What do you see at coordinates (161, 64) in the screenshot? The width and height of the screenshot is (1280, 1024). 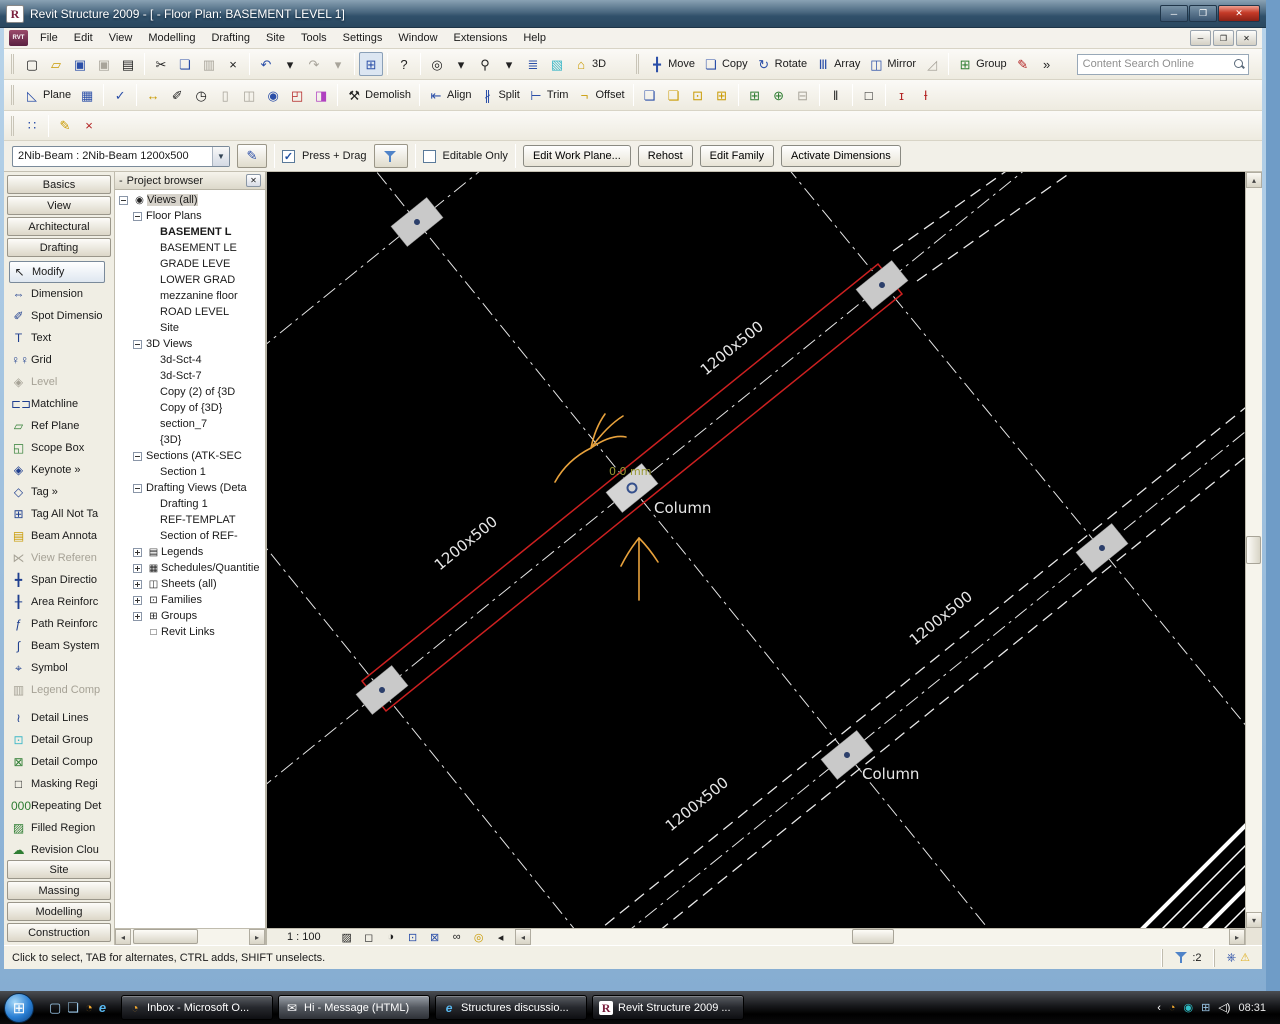 I see `toolbar-button: ✂` at bounding box center [161, 64].